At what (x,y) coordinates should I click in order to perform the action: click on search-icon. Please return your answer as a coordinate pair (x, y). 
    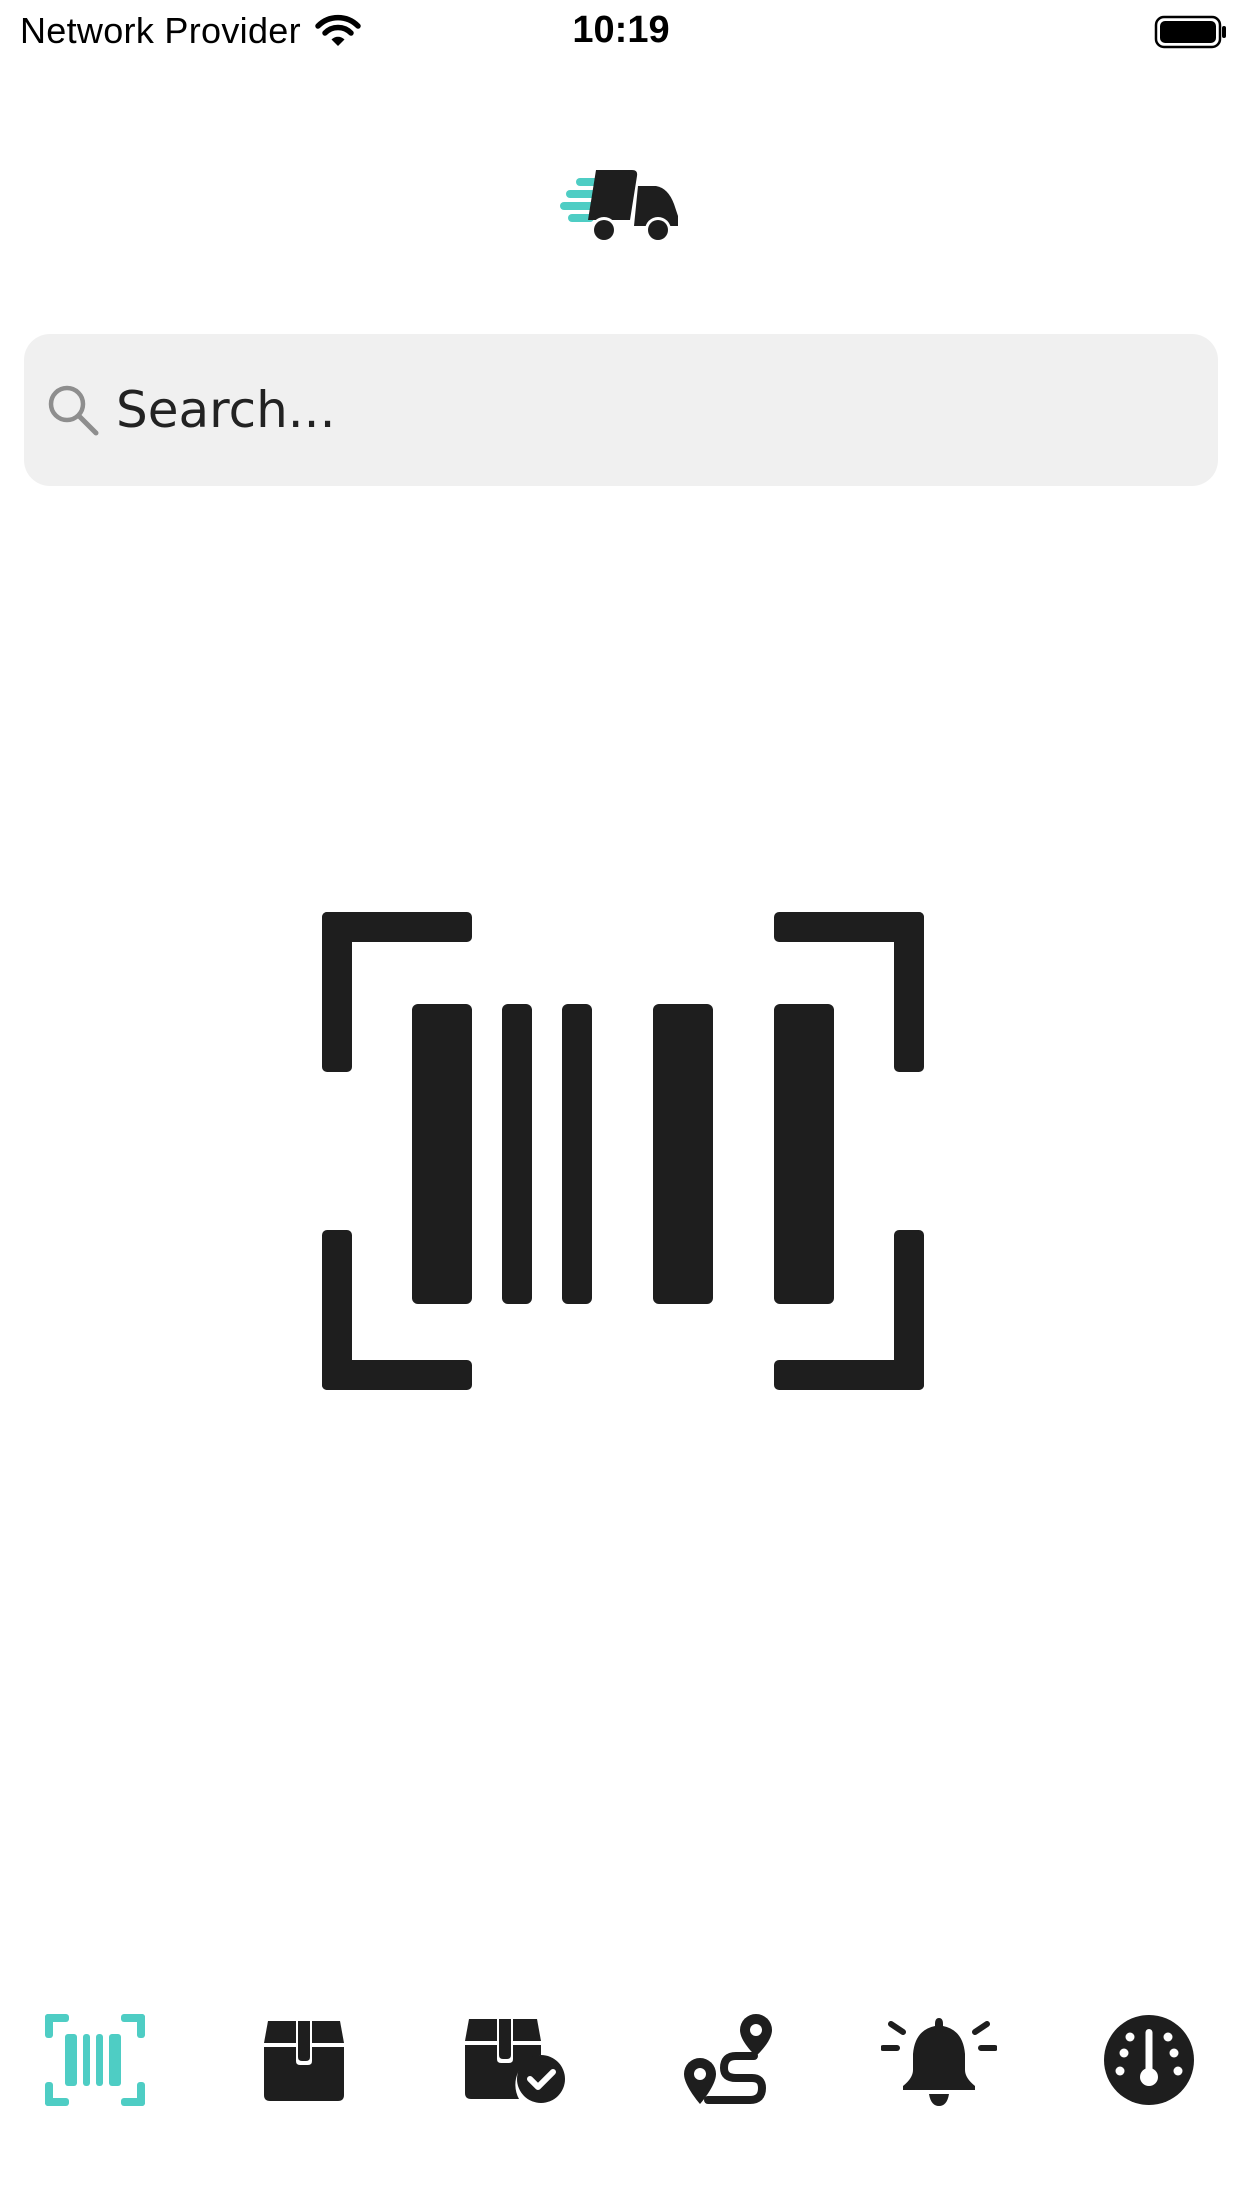
    Looking at the image, I should click on (73, 410).